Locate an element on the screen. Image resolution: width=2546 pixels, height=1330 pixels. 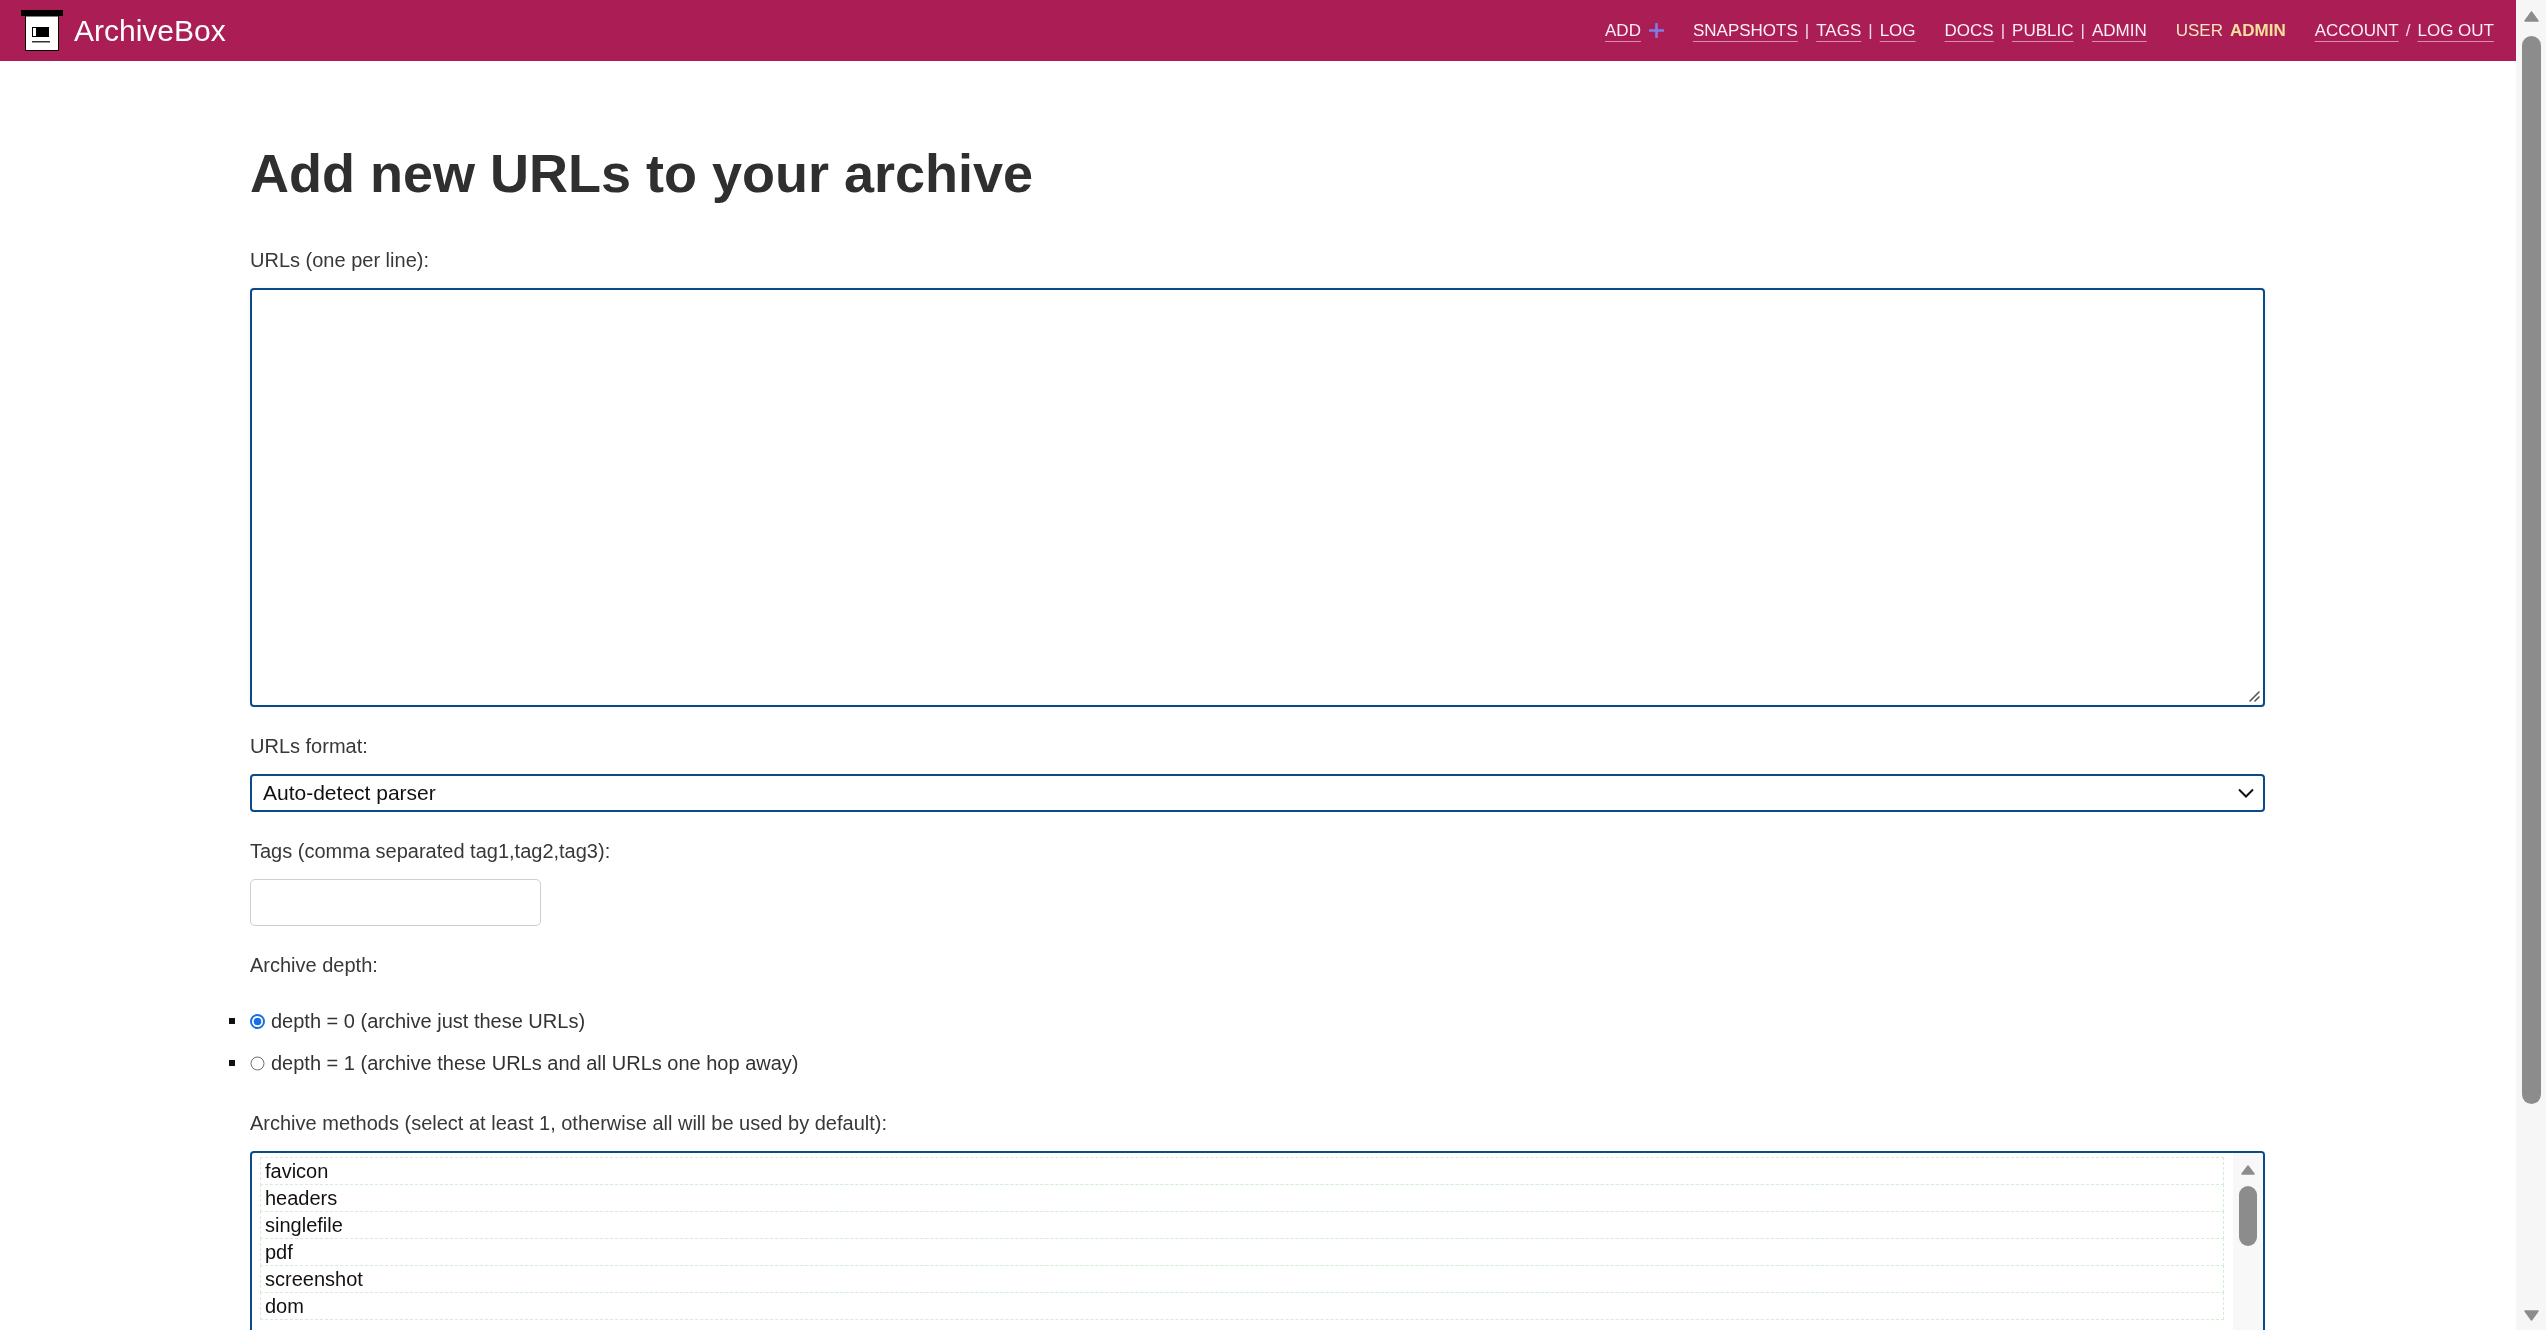
nav-link: LOG OUT is located at coordinates (2455, 30).